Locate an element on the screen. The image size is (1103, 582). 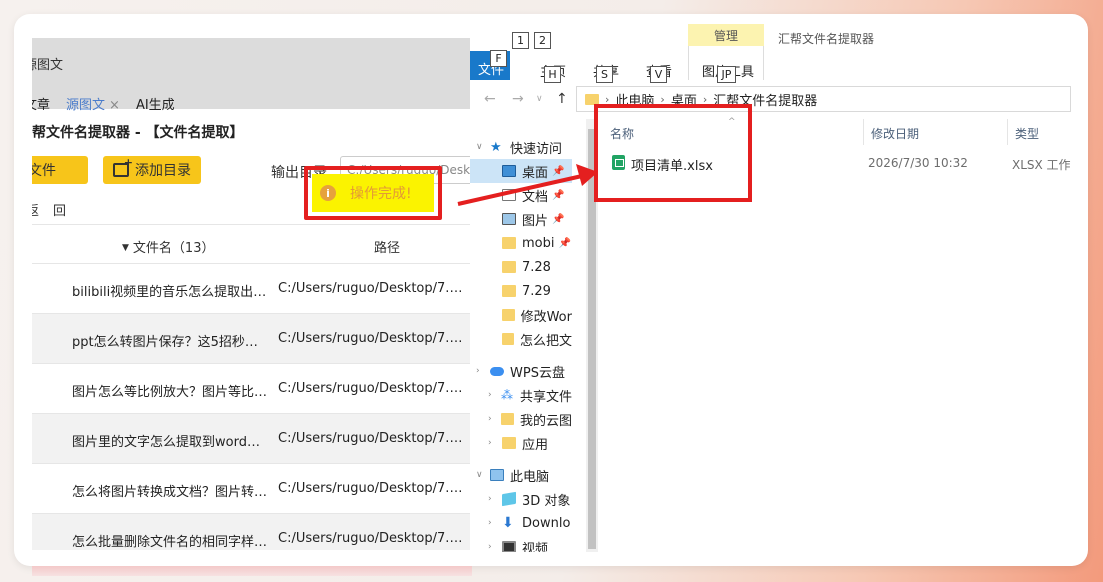
keytip-jp: JP is located at coordinates (726, 74).